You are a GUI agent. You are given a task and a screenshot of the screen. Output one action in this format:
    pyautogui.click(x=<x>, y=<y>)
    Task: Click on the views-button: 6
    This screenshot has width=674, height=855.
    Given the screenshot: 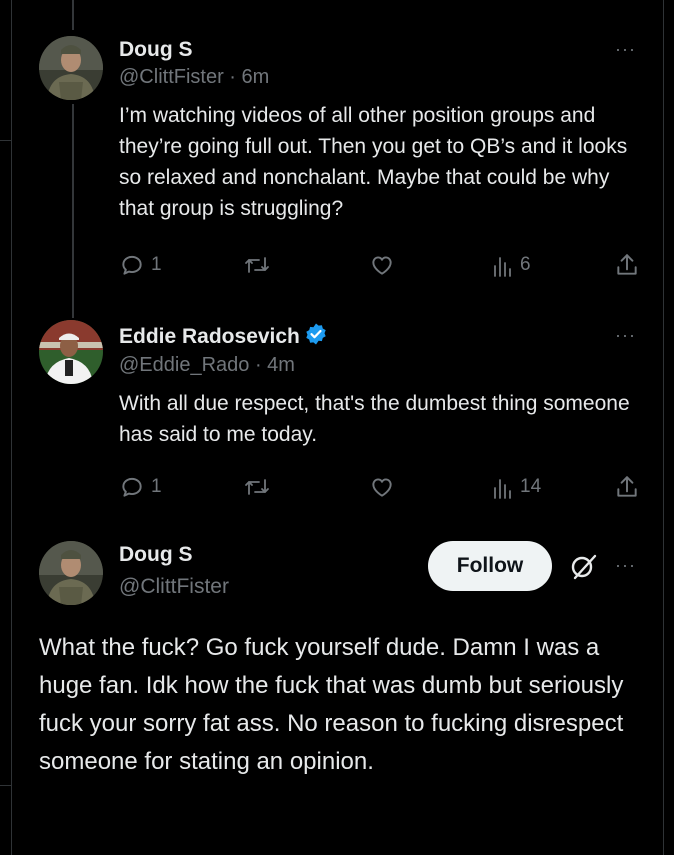 What is the action you would take?
    pyautogui.click(x=511, y=265)
    